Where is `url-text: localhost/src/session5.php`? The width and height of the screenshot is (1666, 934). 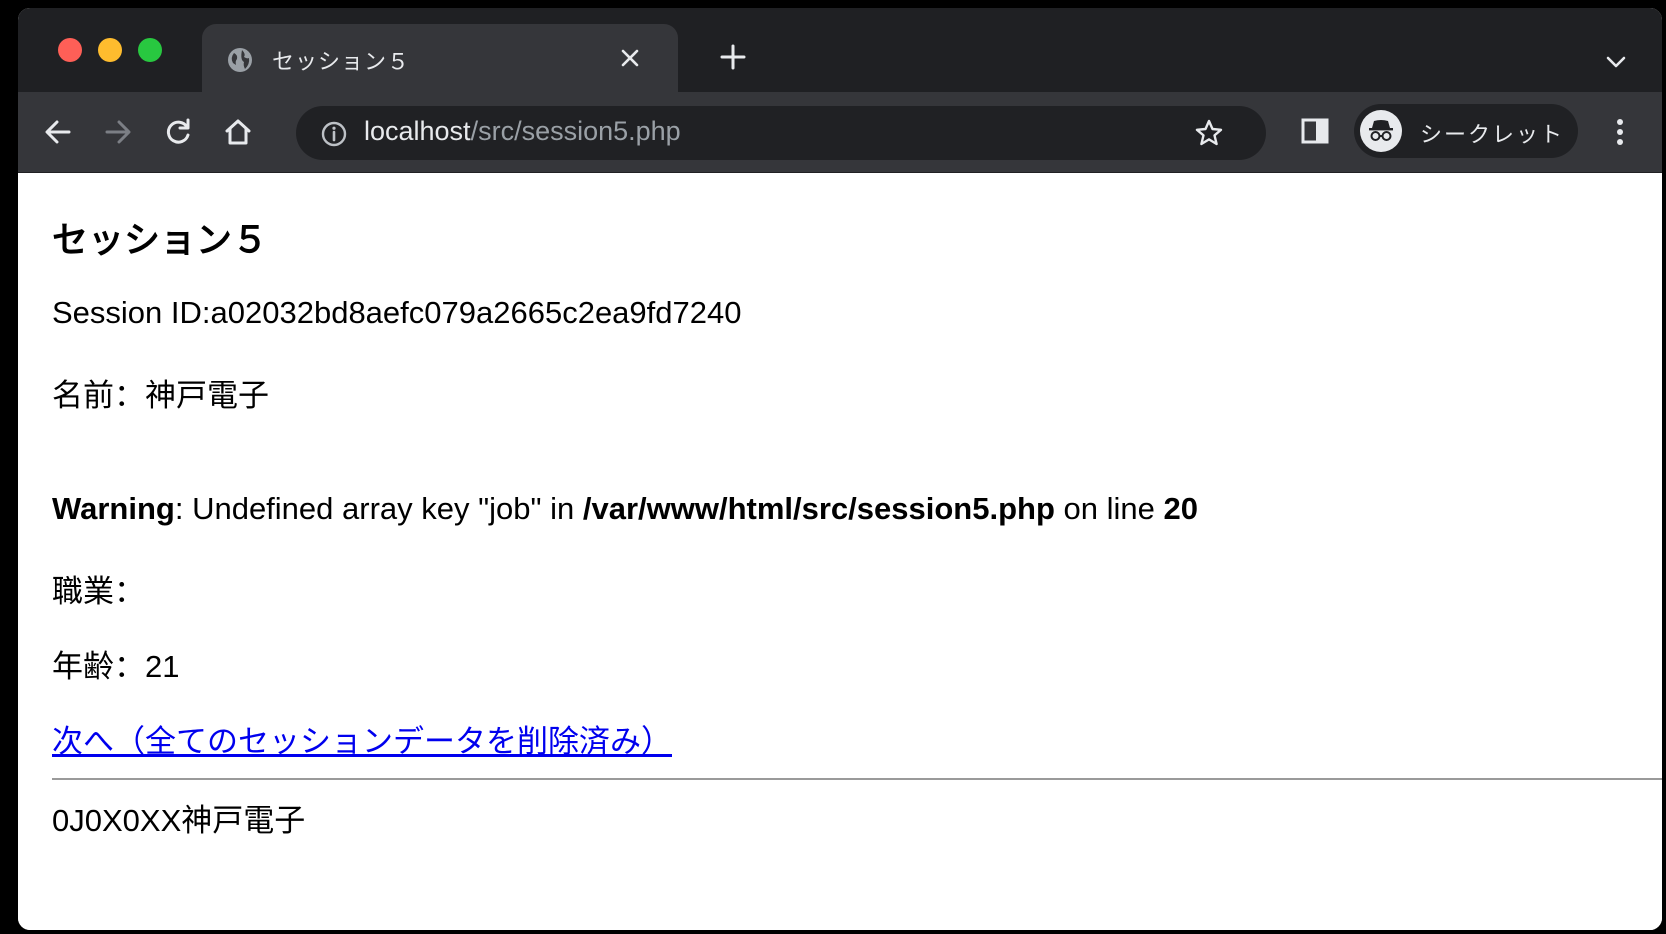
url-text: localhost/src/session5.php is located at coordinates (522, 131).